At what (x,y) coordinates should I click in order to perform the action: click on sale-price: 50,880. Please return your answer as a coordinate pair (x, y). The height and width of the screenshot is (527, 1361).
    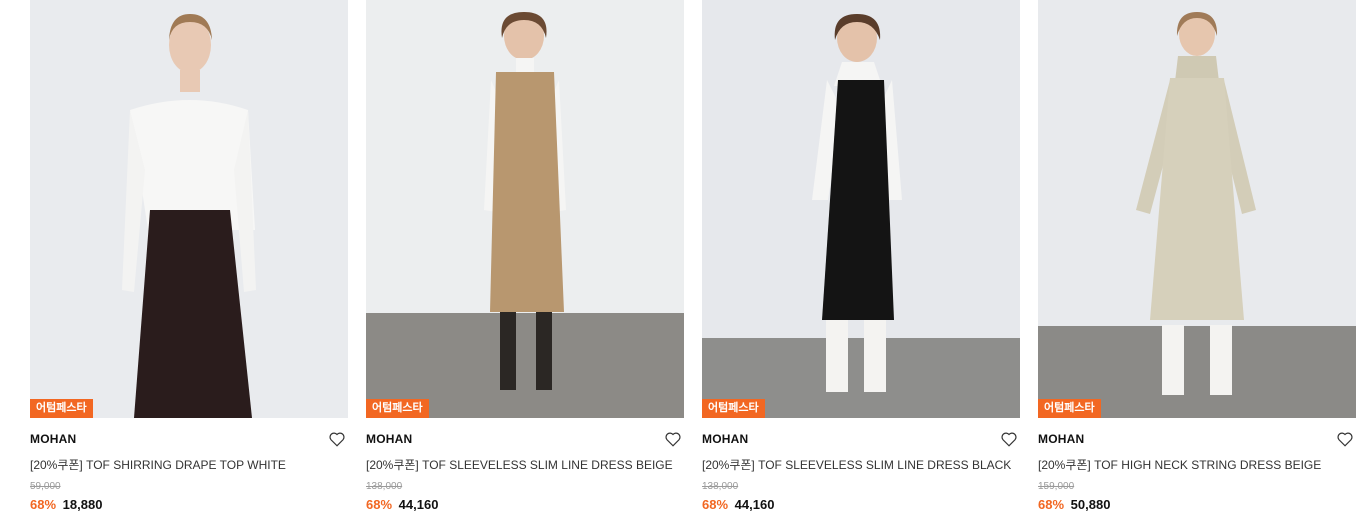
    Looking at the image, I should click on (1090, 504).